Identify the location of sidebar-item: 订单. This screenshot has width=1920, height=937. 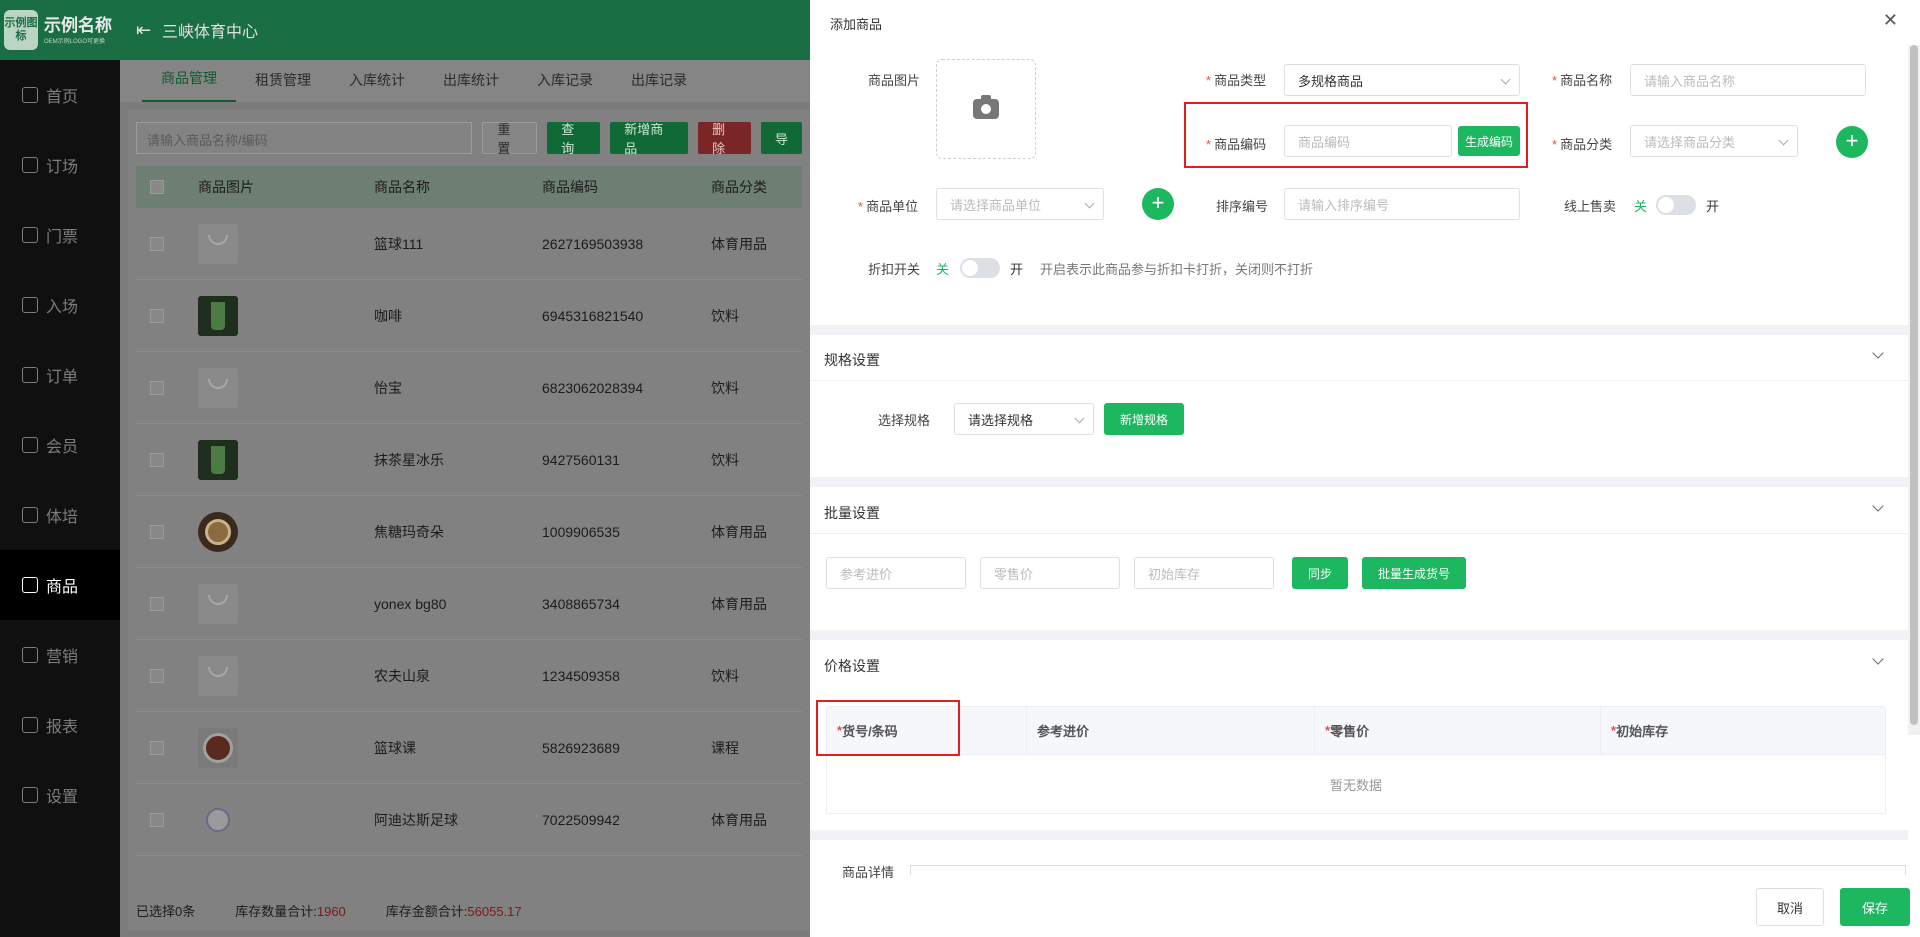
(60, 375).